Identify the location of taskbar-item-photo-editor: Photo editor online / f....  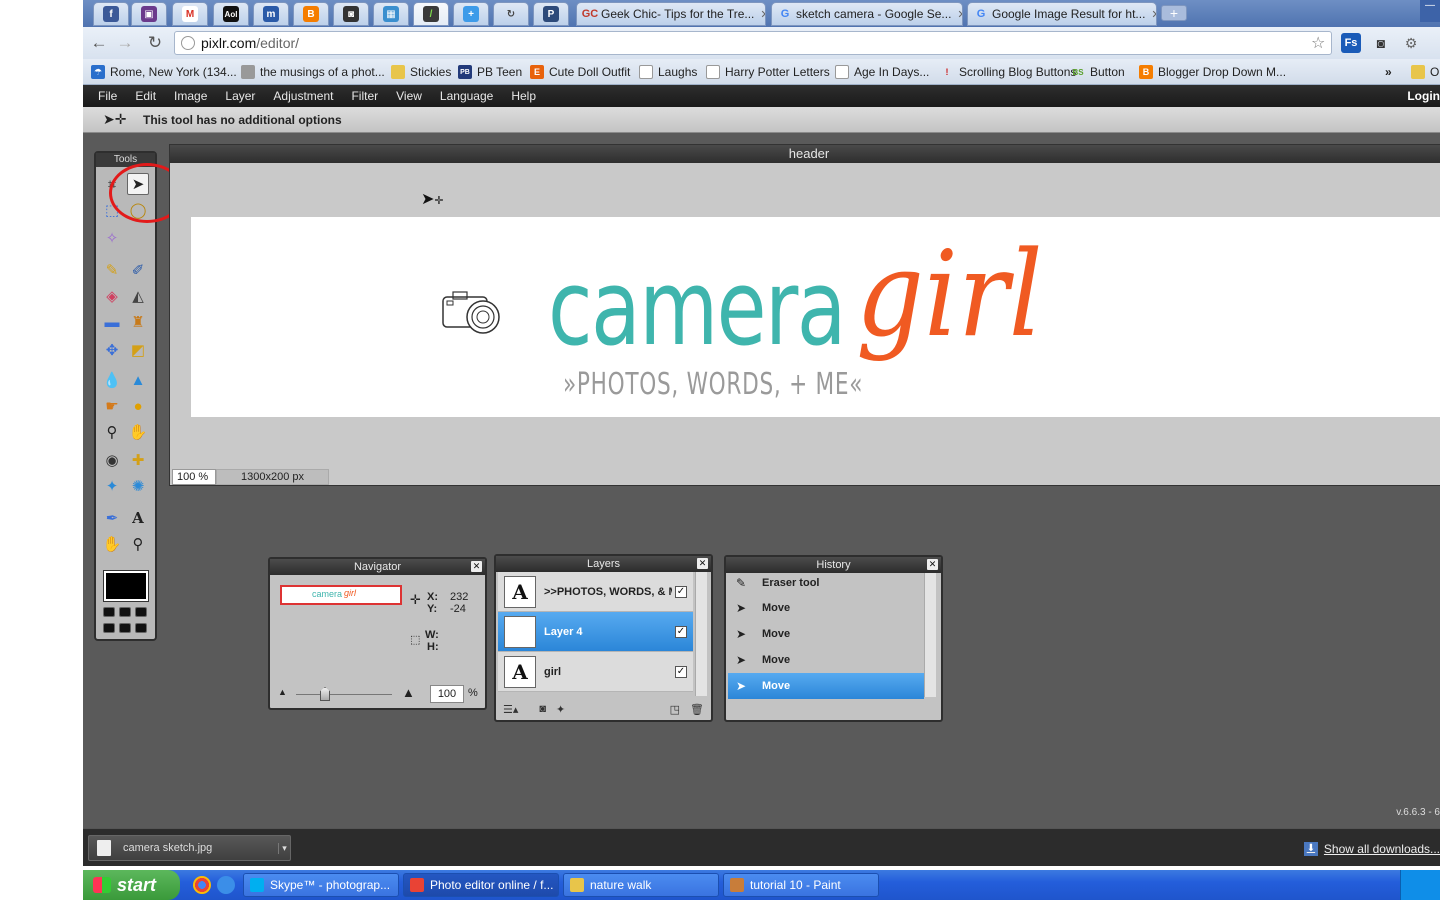
(481, 885).